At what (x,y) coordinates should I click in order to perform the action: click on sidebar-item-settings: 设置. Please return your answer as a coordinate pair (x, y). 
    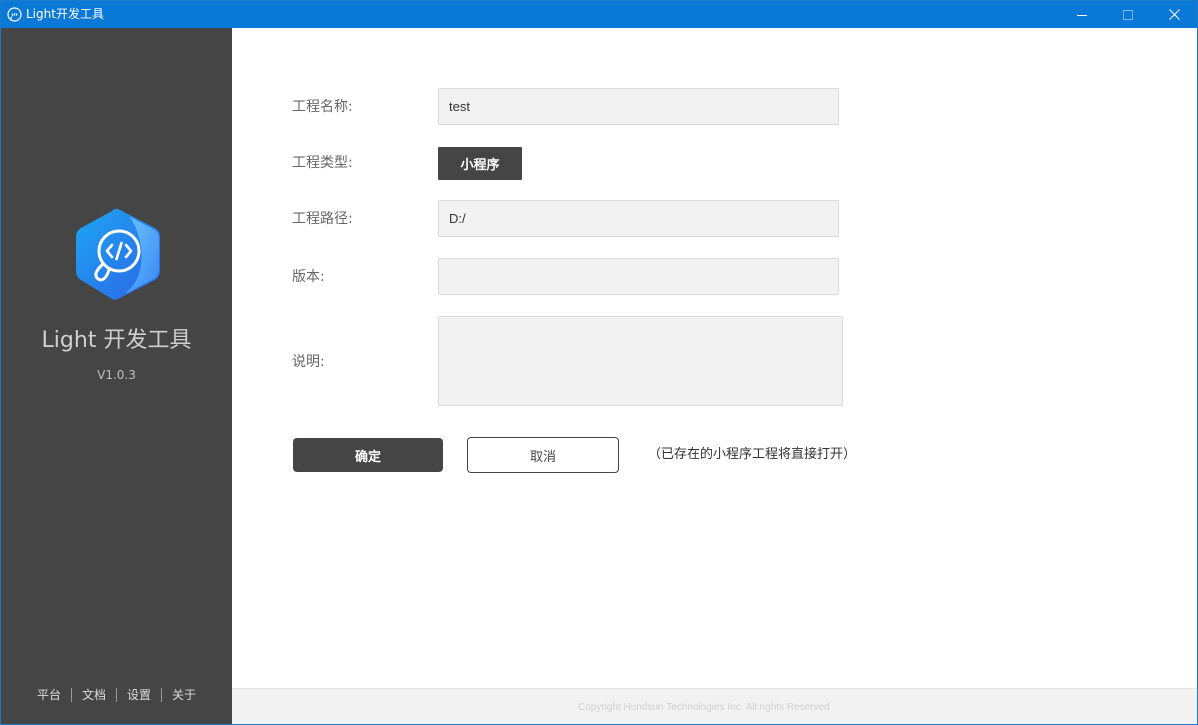
    Looking at the image, I should click on (139, 695).